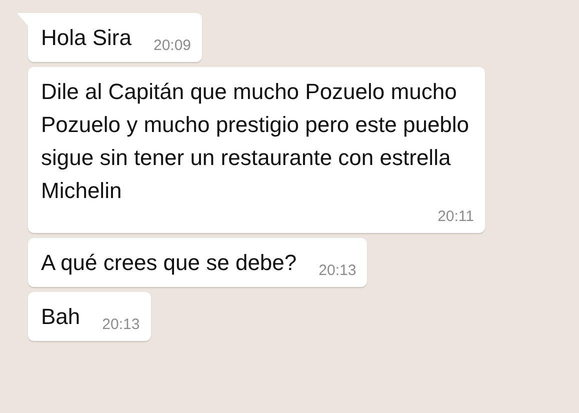 The image size is (579, 413). Describe the element at coordinates (455, 217) in the screenshot. I see `message-time: 20:11` at that location.